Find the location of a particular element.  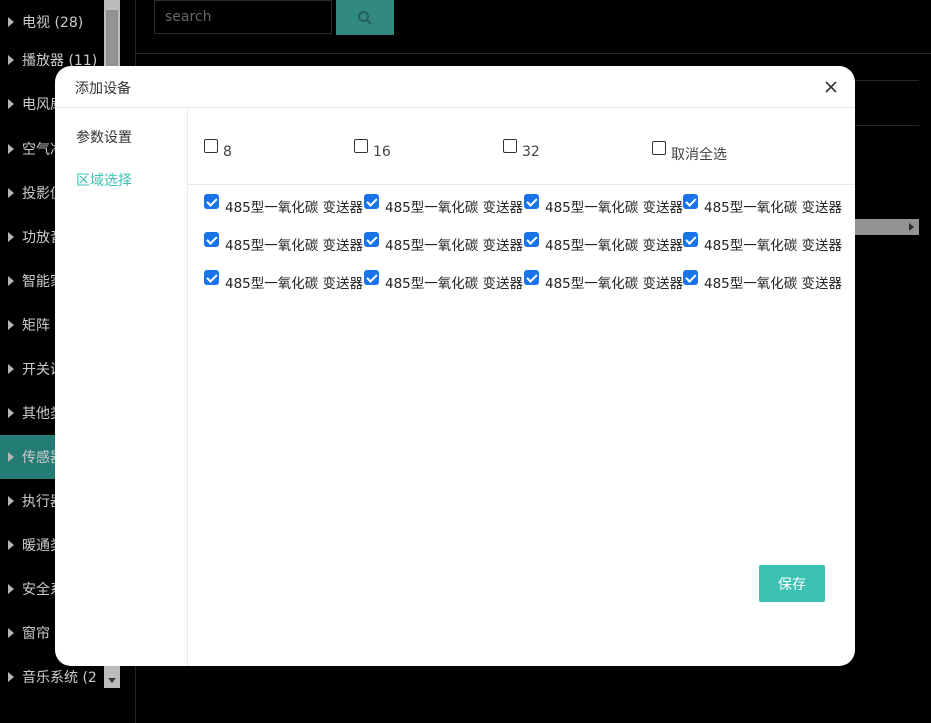

save-button: 保存 is located at coordinates (792, 583).